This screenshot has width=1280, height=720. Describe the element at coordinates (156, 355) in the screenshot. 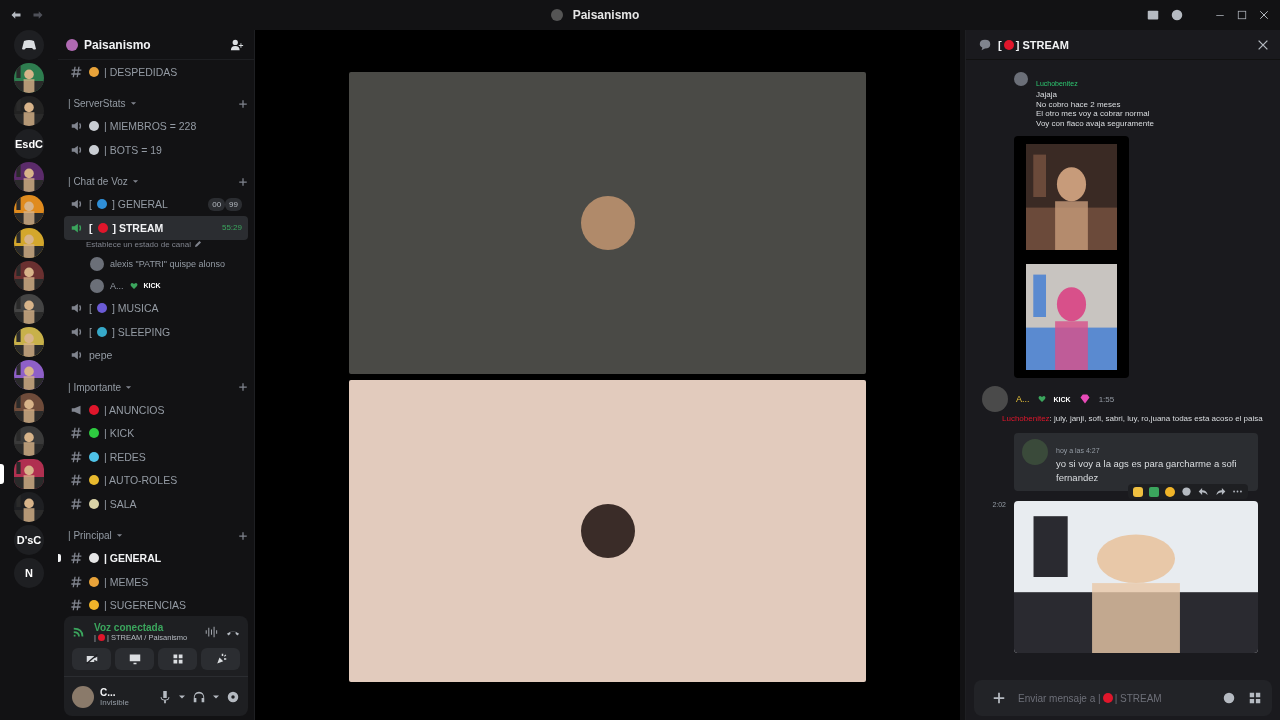

I see `channel-item: pepe` at that location.